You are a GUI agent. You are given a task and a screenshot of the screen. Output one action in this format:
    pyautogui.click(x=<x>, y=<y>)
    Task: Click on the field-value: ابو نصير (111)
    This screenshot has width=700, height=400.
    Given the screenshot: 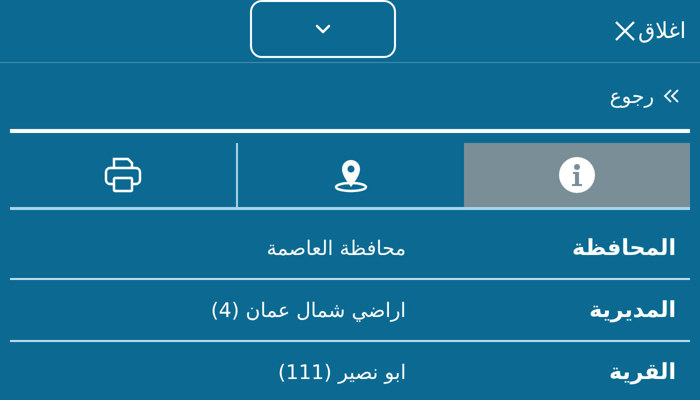 What is the action you would take?
    pyautogui.click(x=342, y=372)
    